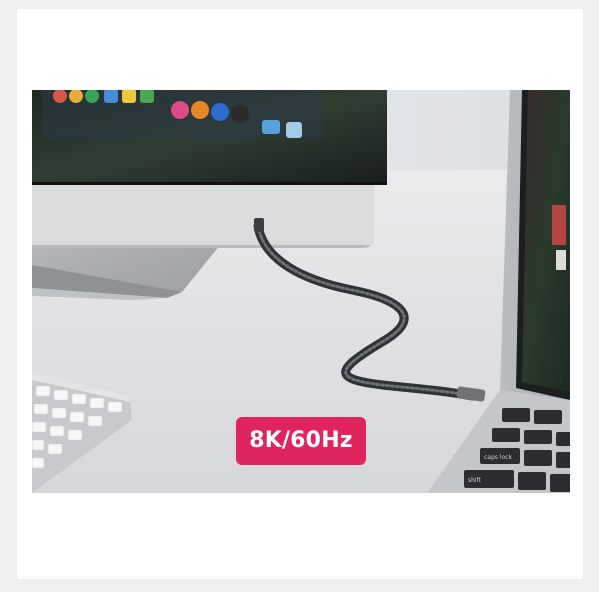  What do you see at coordinates (498, 457) in the screenshot?
I see `svg-text: caps lock` at bounding box center [498, 457].